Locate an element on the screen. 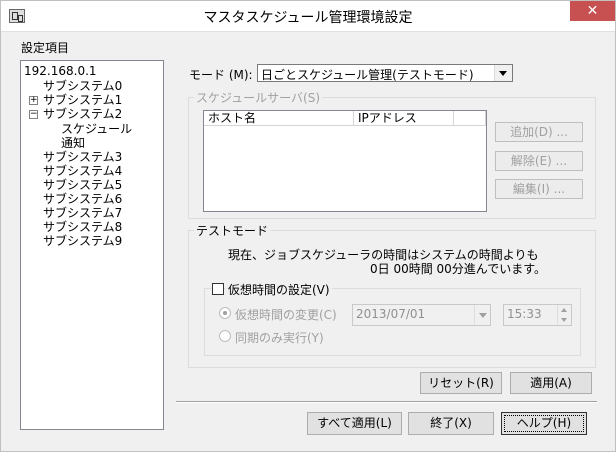 Image resolution: width=616 pixels, height=452 pixels. schedule-server-group-title: スケジュールサーバ(S) is located at coordinates (258, 97).